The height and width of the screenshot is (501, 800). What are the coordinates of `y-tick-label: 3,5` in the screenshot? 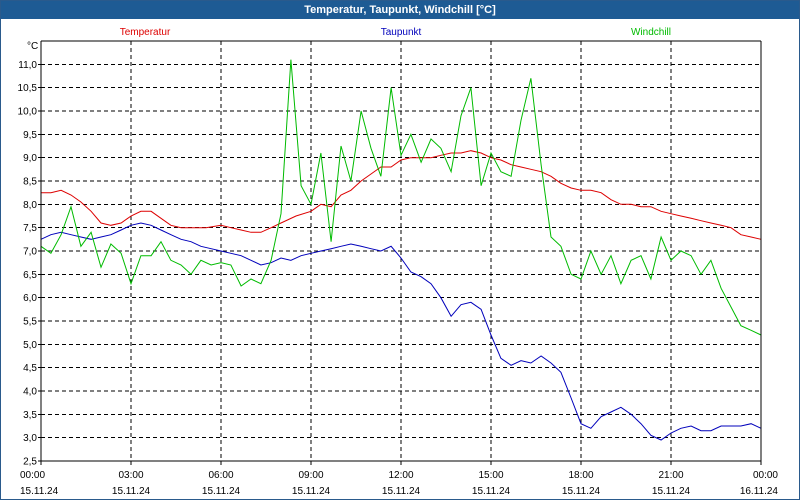 It's located at (30, 415).